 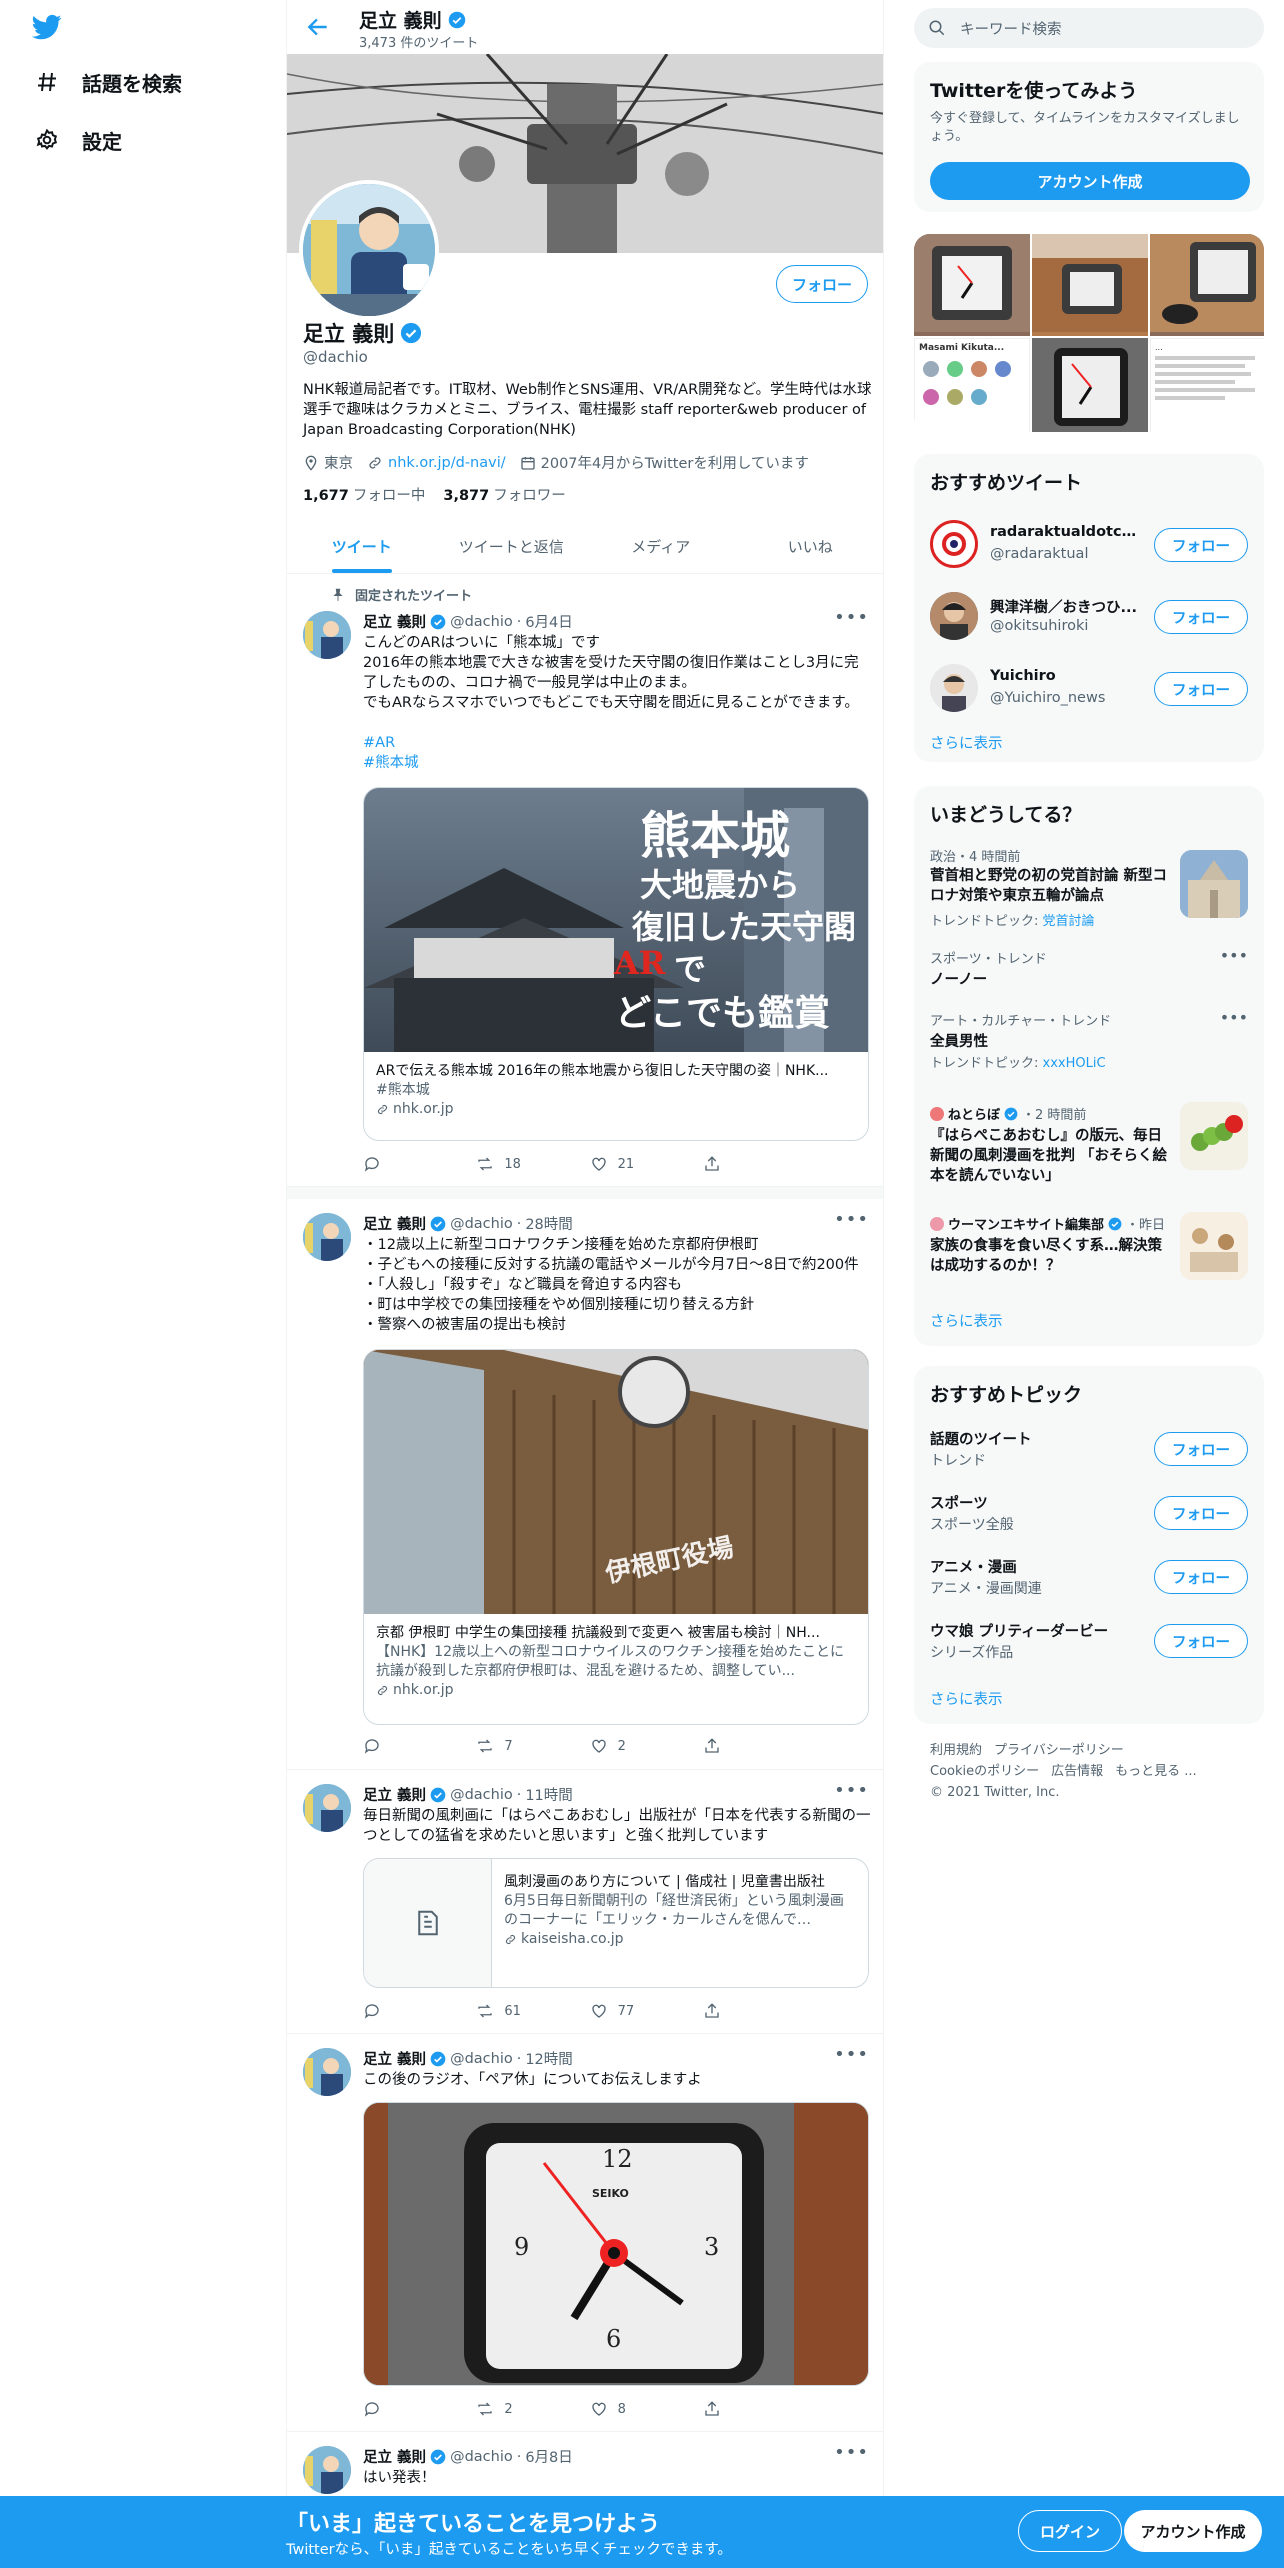 I want to click on retweet-button: 7, so click(x=521, y=1746).